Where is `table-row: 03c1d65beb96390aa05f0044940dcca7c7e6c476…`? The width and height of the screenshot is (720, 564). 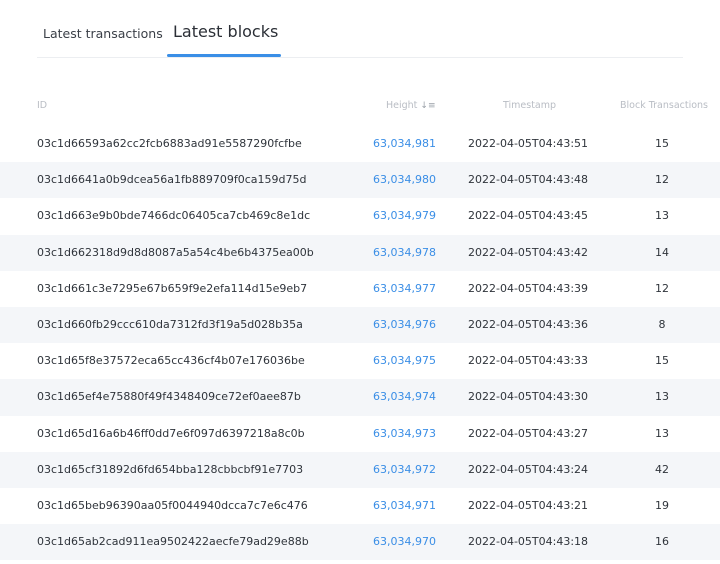 table-row: 03c1d65beb96390aa05f0044940dcca7c7e6c476… is located at coordinates (360, 506).